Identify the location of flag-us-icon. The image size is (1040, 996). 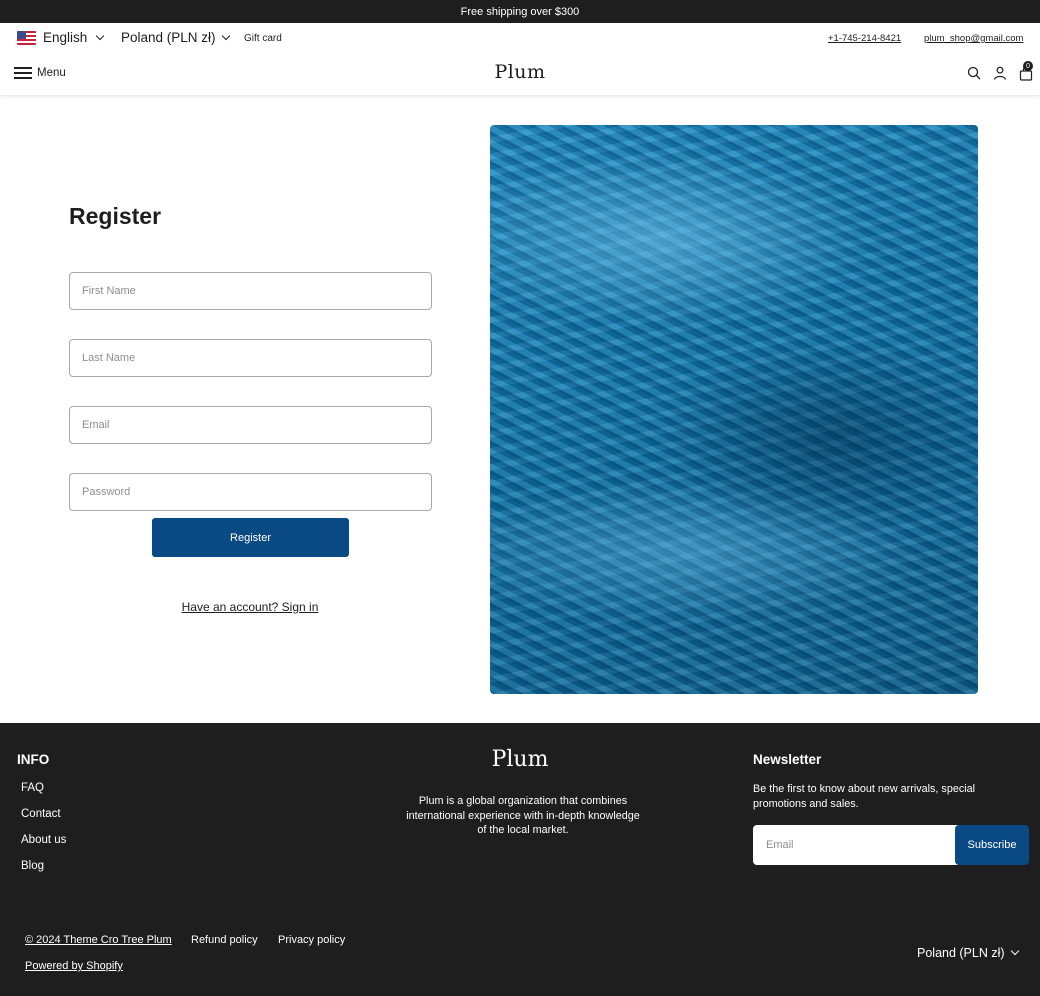
(26, 37).